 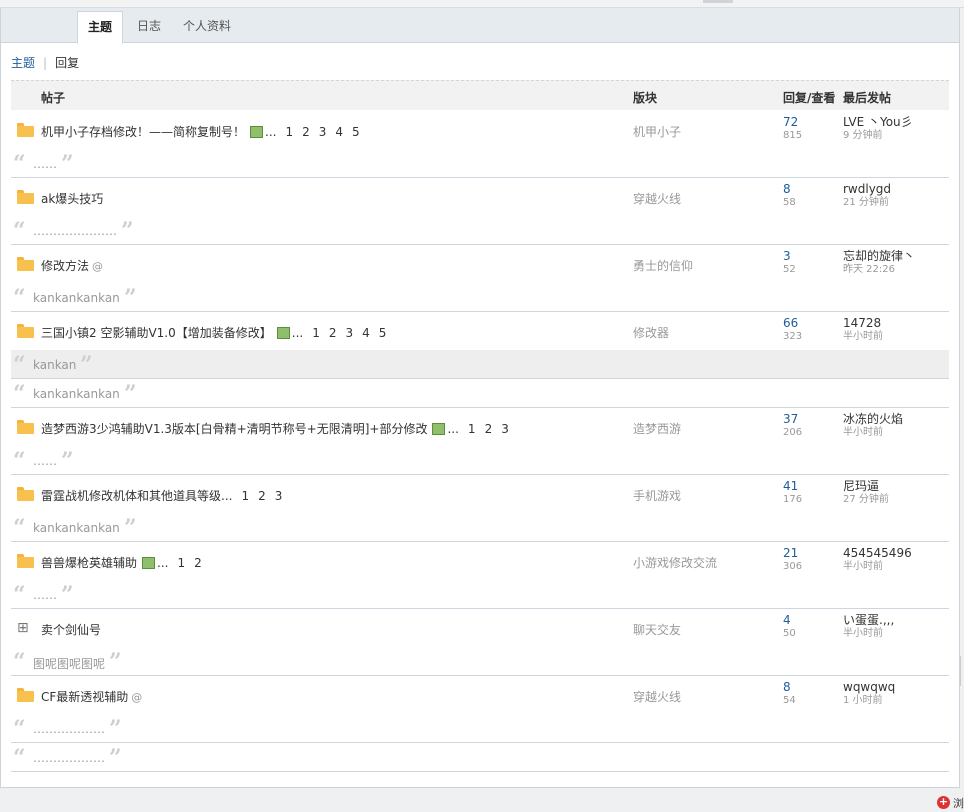 What do you see at coordinates (869, 700) in the screenshot?
I see `last-post-time: 1 小时前` at bounding box center [869, 700].